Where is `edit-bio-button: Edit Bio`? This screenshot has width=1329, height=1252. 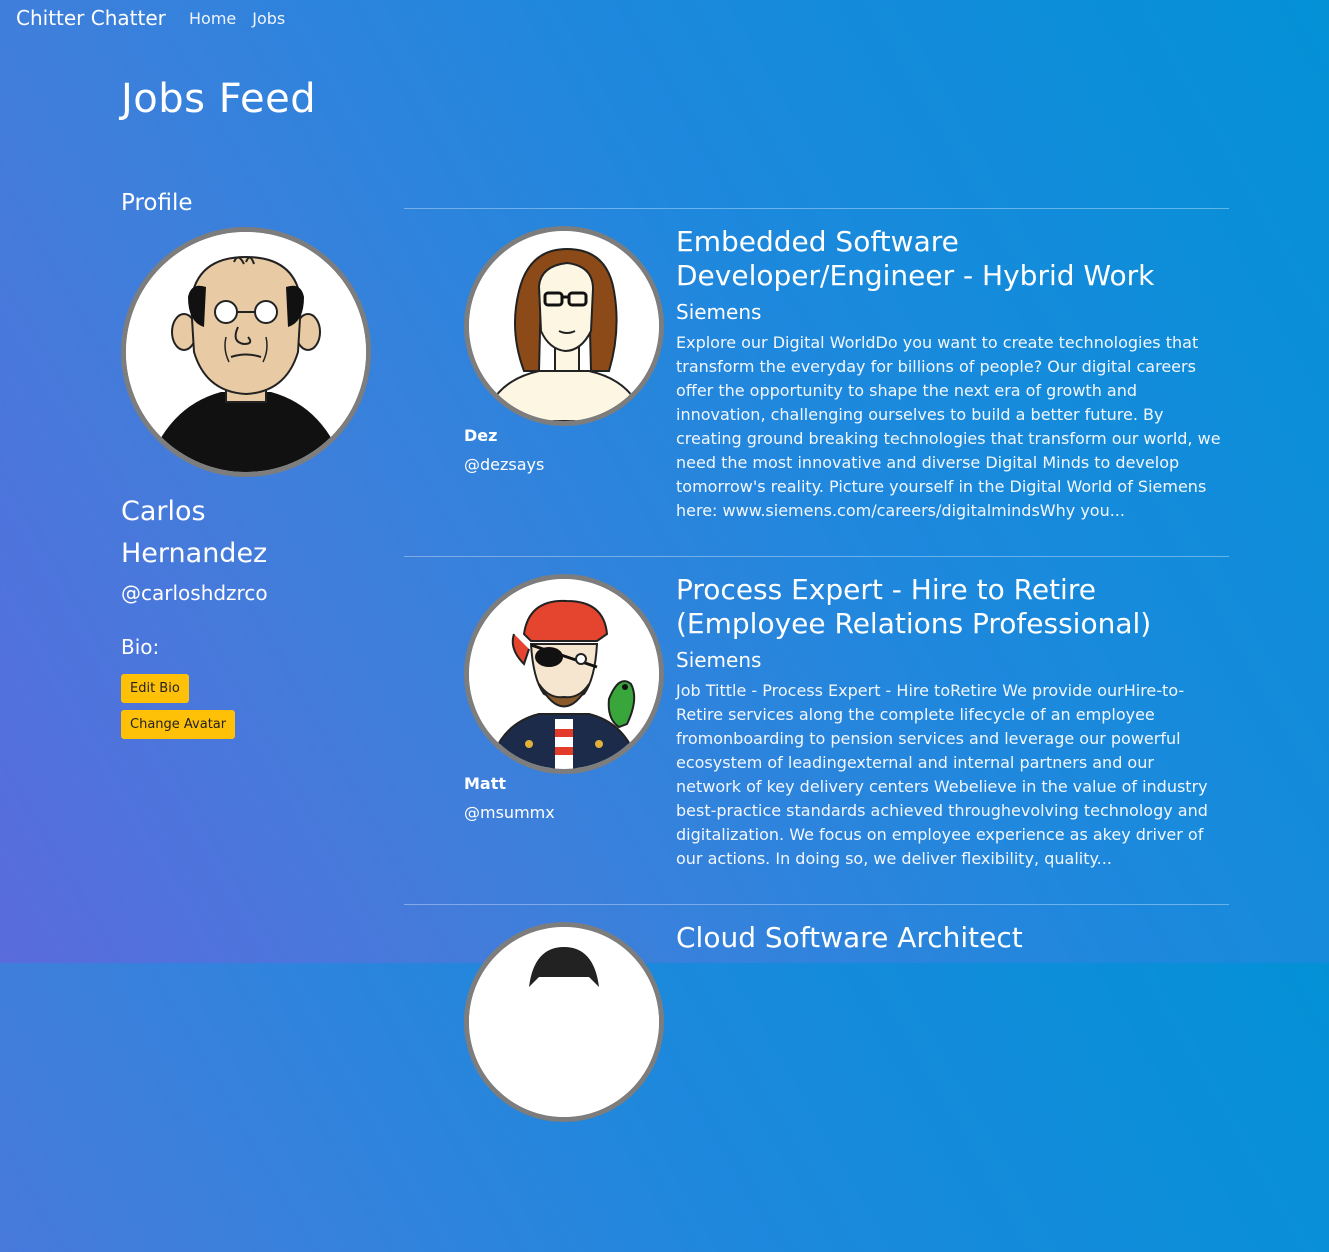 edit-bio-button: Edit Bio is located at coordinates (155, 688).